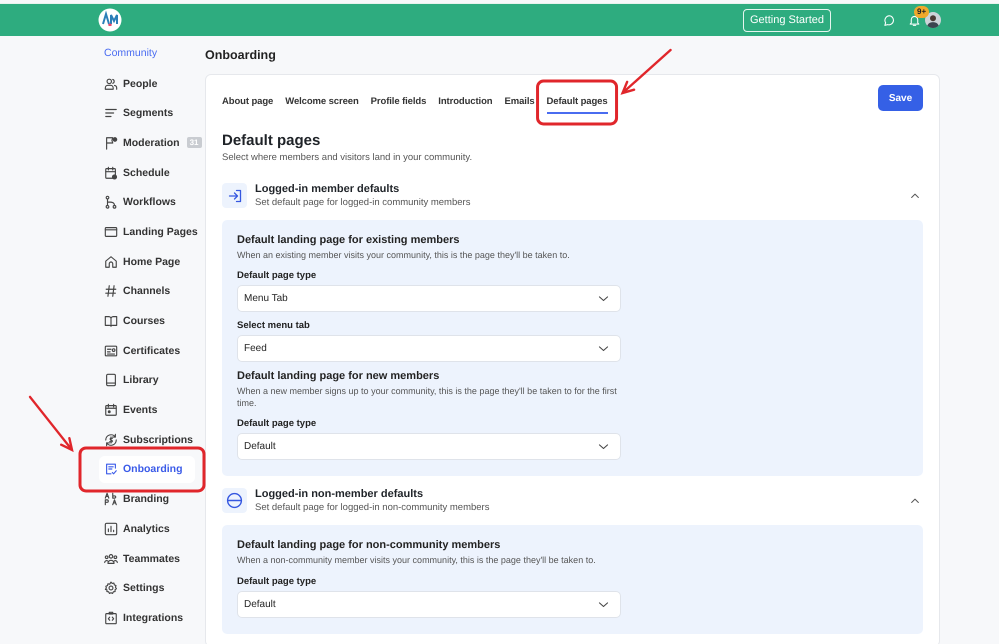  I want to click on tab: Profile fields, so click(398, 104).